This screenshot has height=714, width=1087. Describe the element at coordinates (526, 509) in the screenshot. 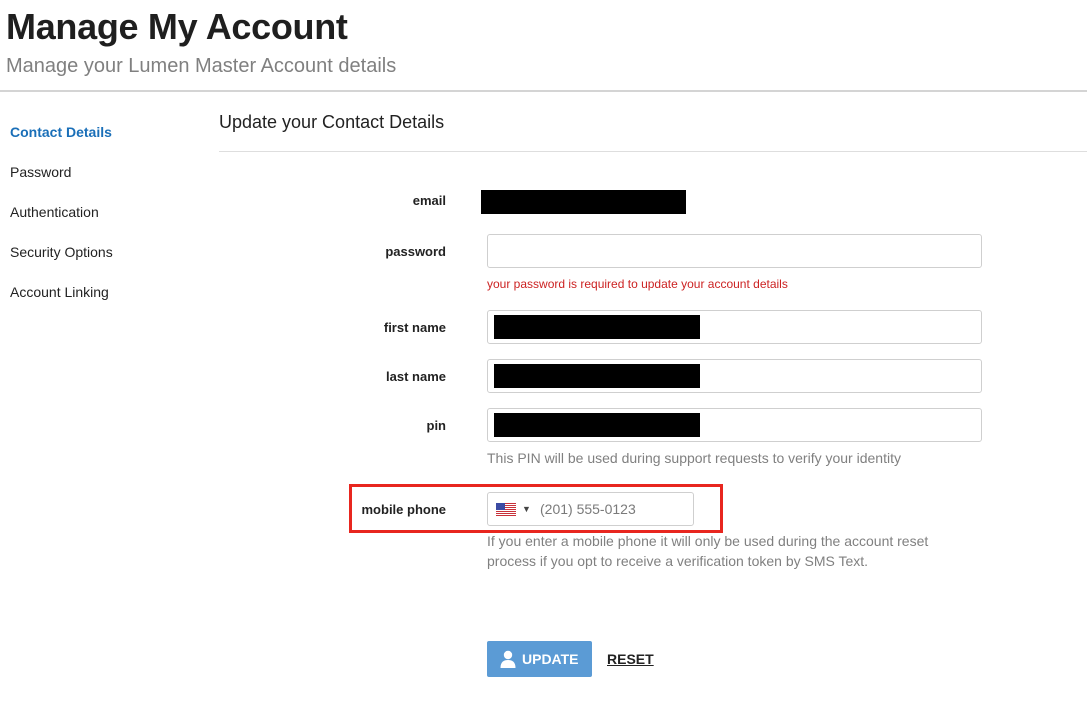

I see `caret-down-icon: ▼` at that location.